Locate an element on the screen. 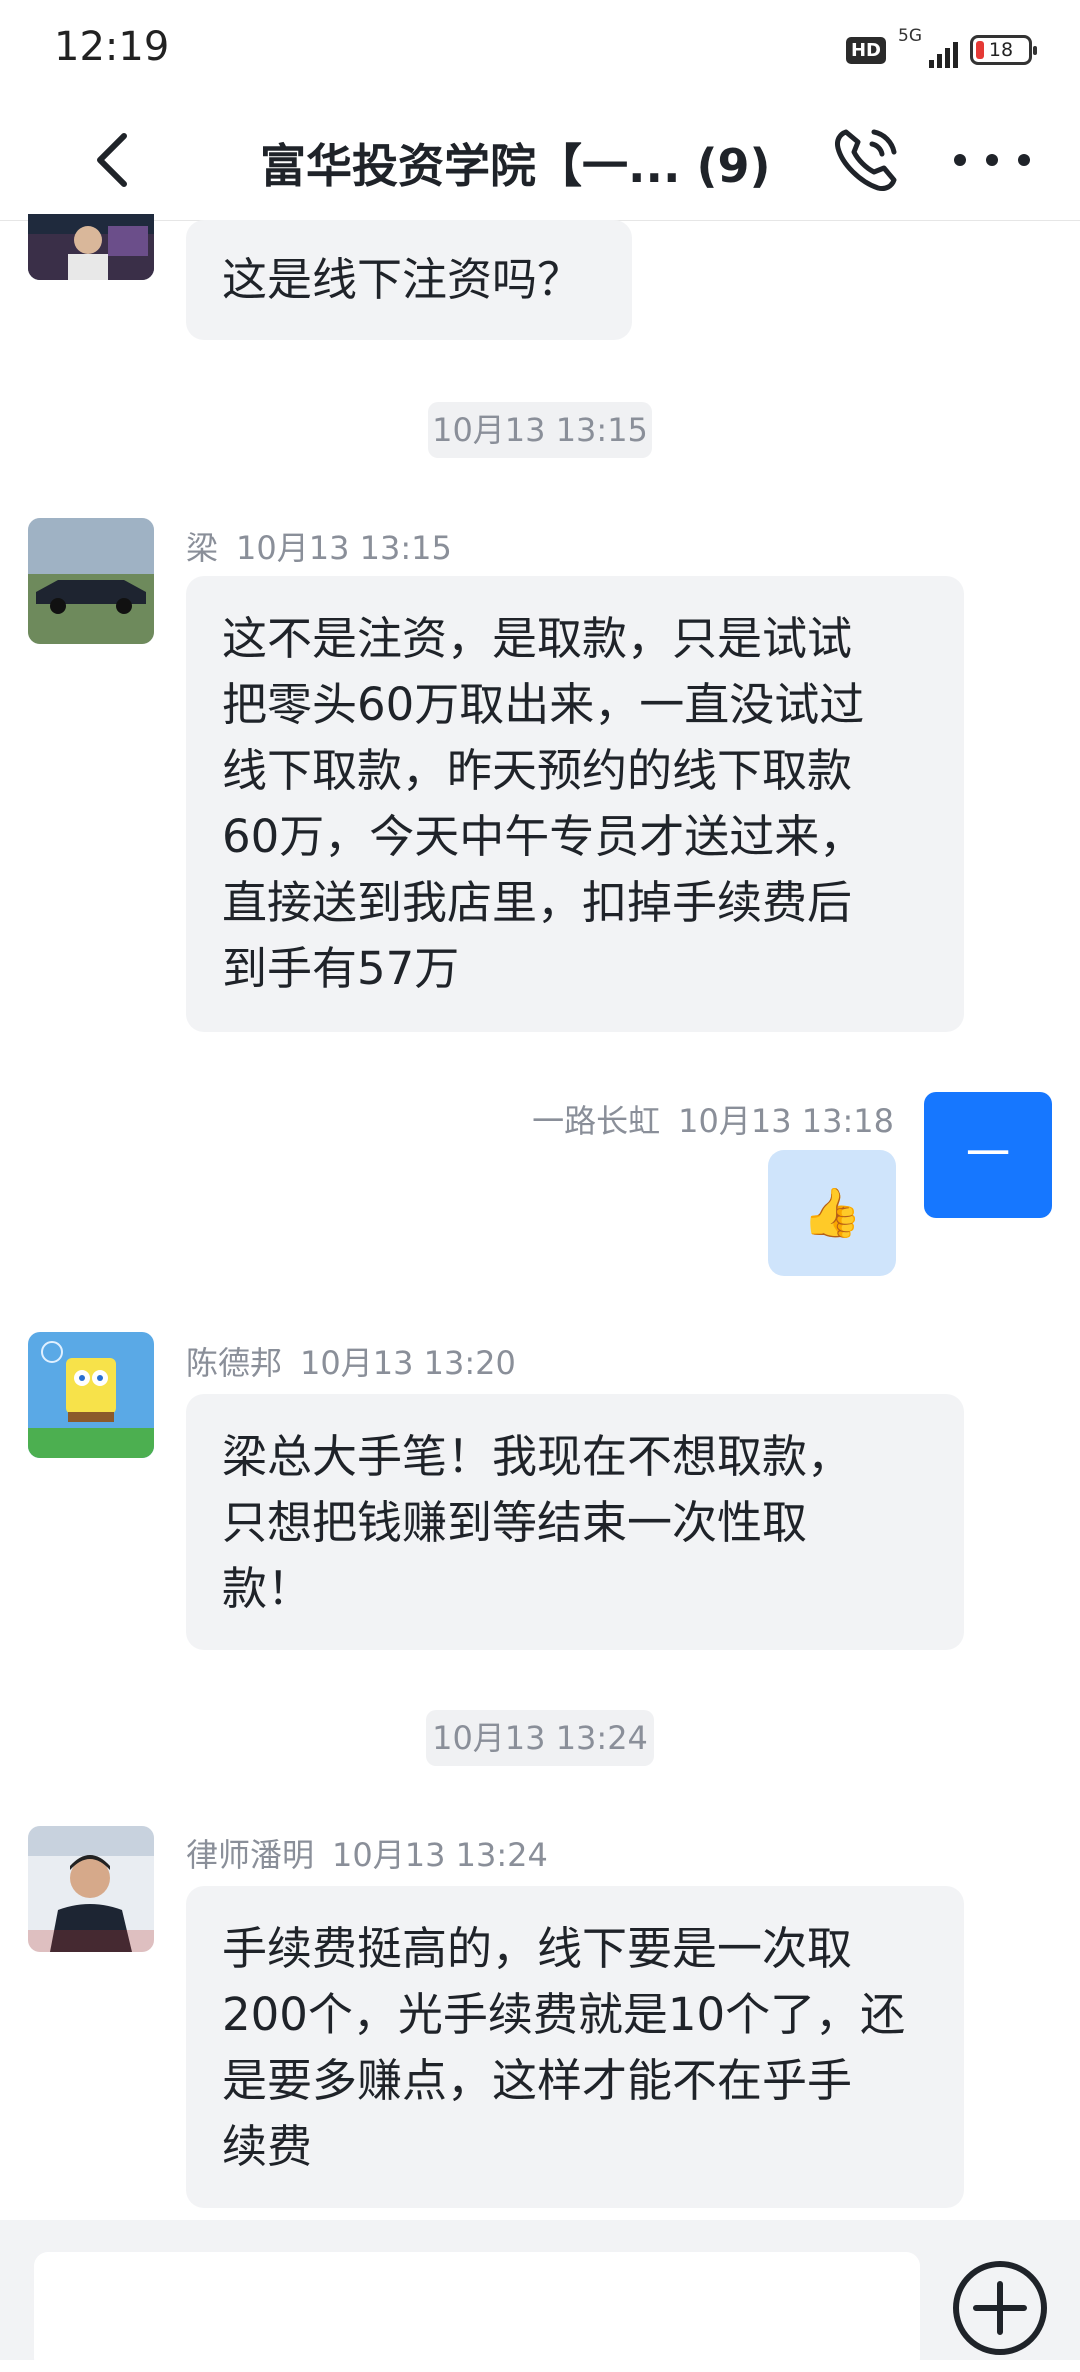 The width and height of the screenshot is (1080, 2372). sender-line: 一路长虹 10月13 13:18 is located at coordinates (713, 1119).